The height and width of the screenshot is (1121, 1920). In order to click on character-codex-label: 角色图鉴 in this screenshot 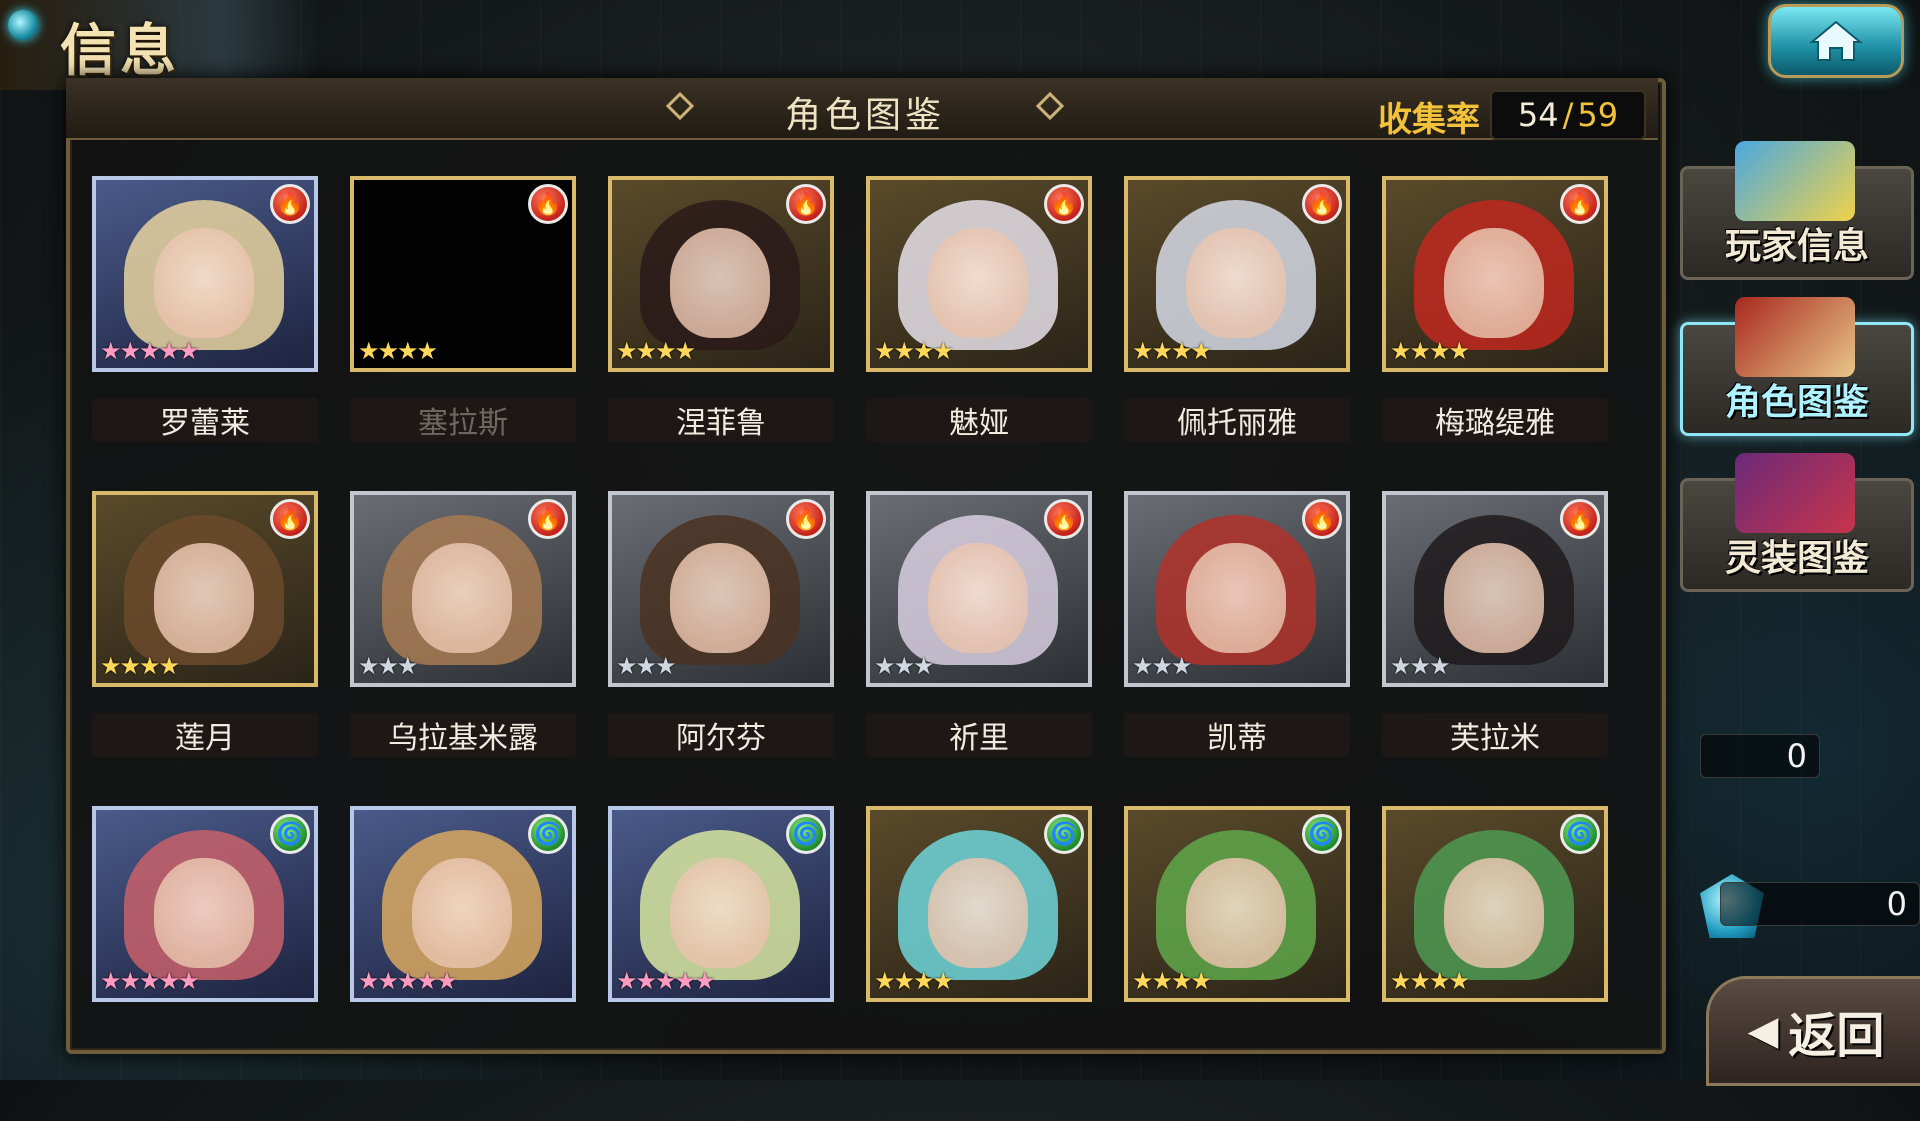, I will do `click(1796, 402)`.